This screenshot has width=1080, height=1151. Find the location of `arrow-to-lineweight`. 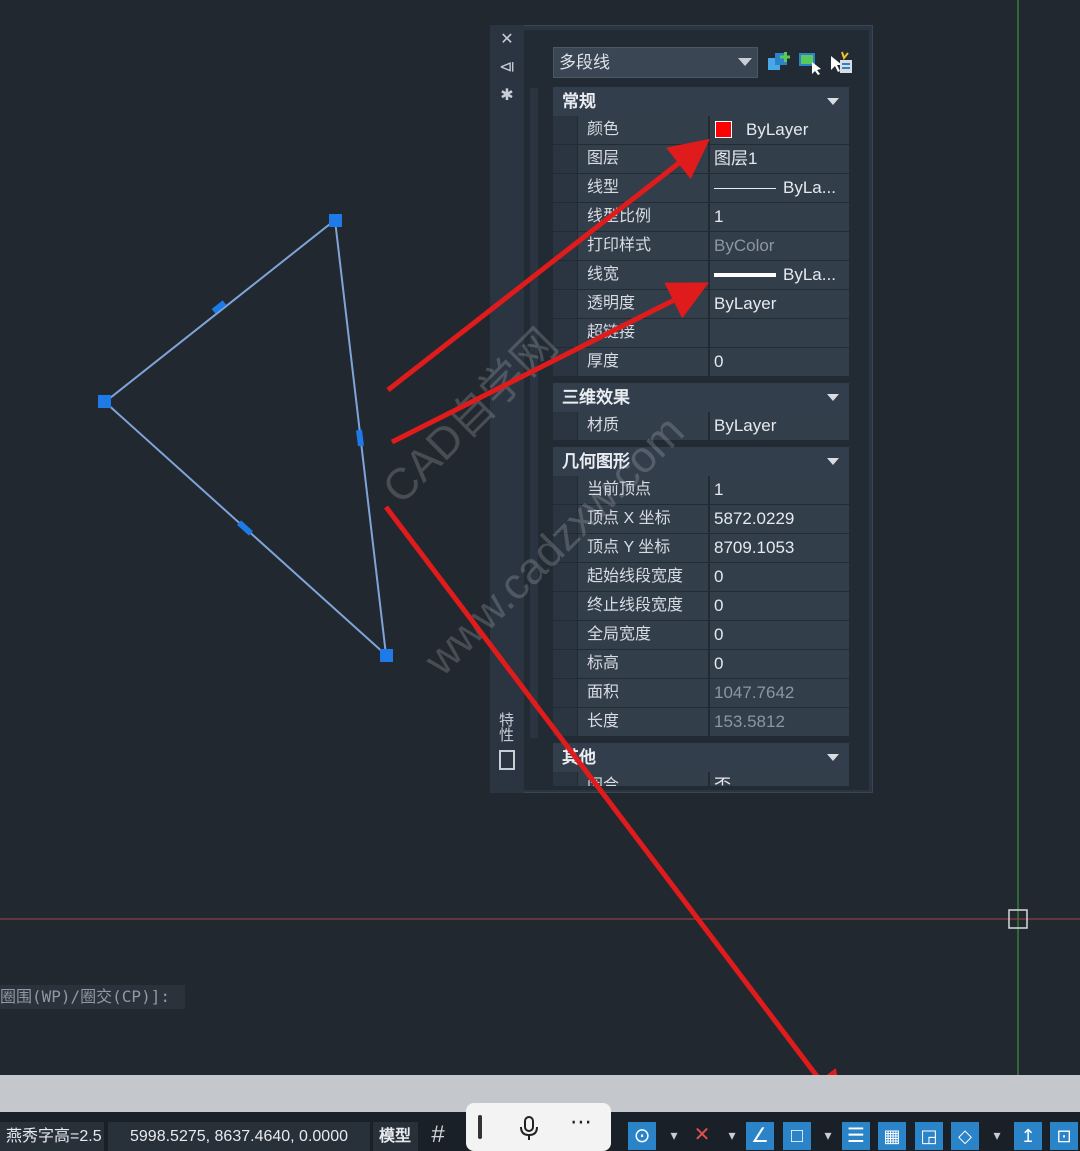

arrow-to-lineweight is located at coordinates (549, 363).